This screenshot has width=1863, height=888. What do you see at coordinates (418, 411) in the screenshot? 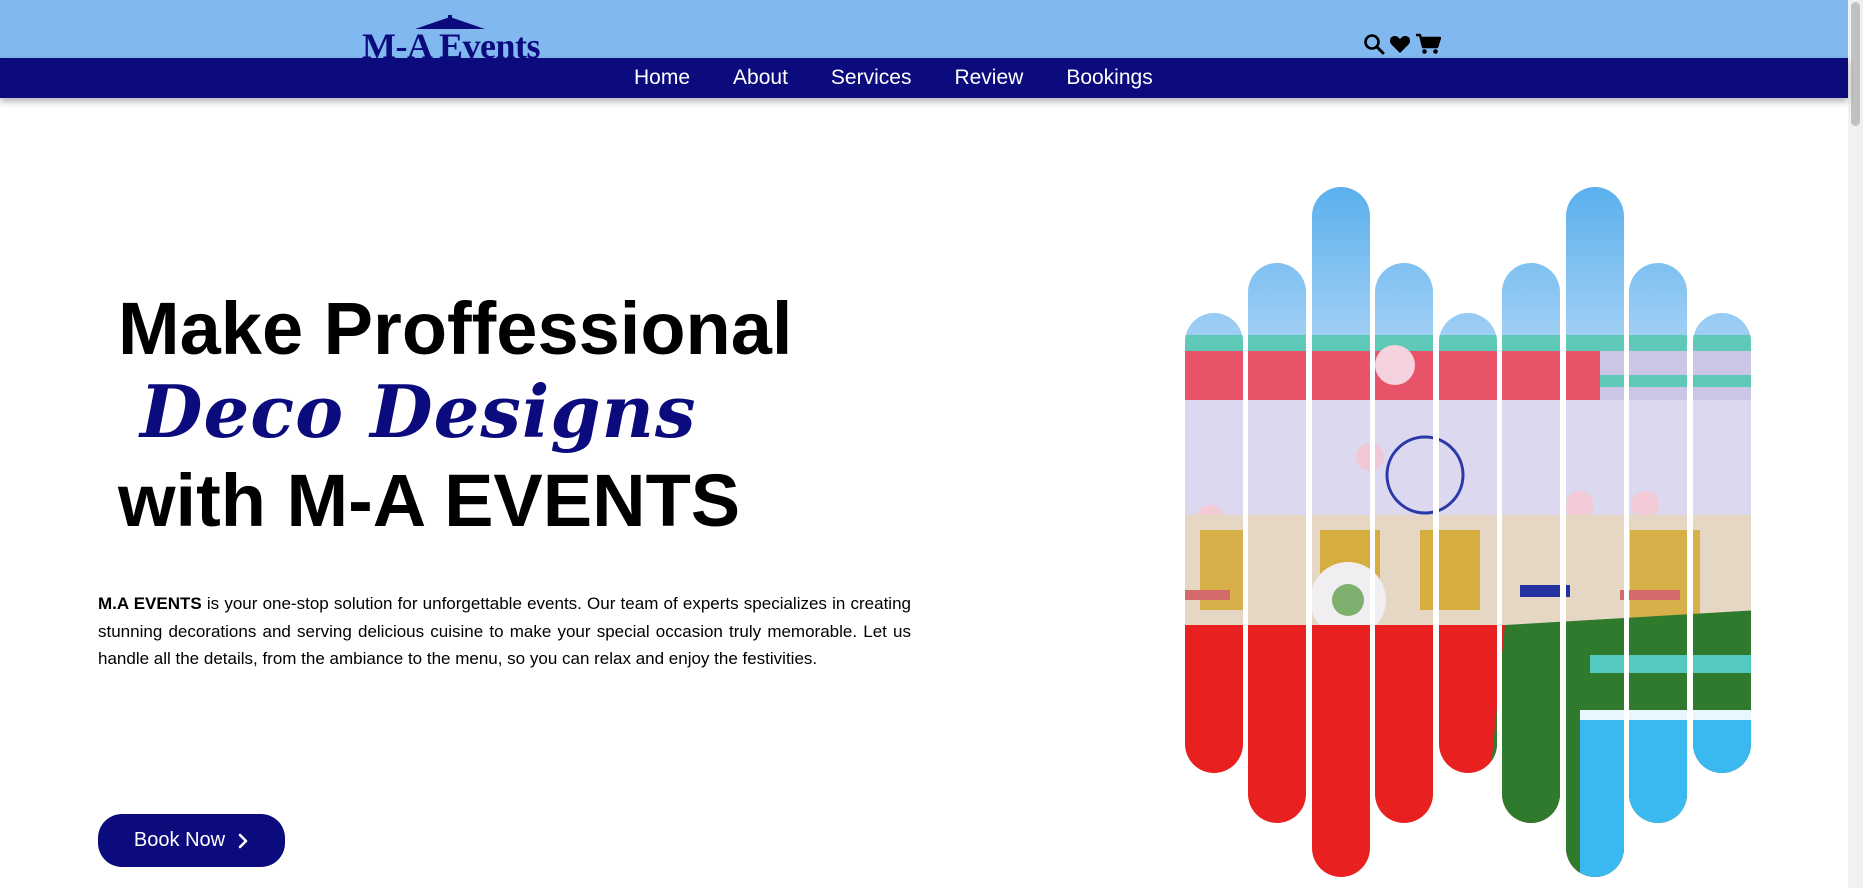
I see `hero-title-highlight: Deco Designs` at bounding box center [418, 411].